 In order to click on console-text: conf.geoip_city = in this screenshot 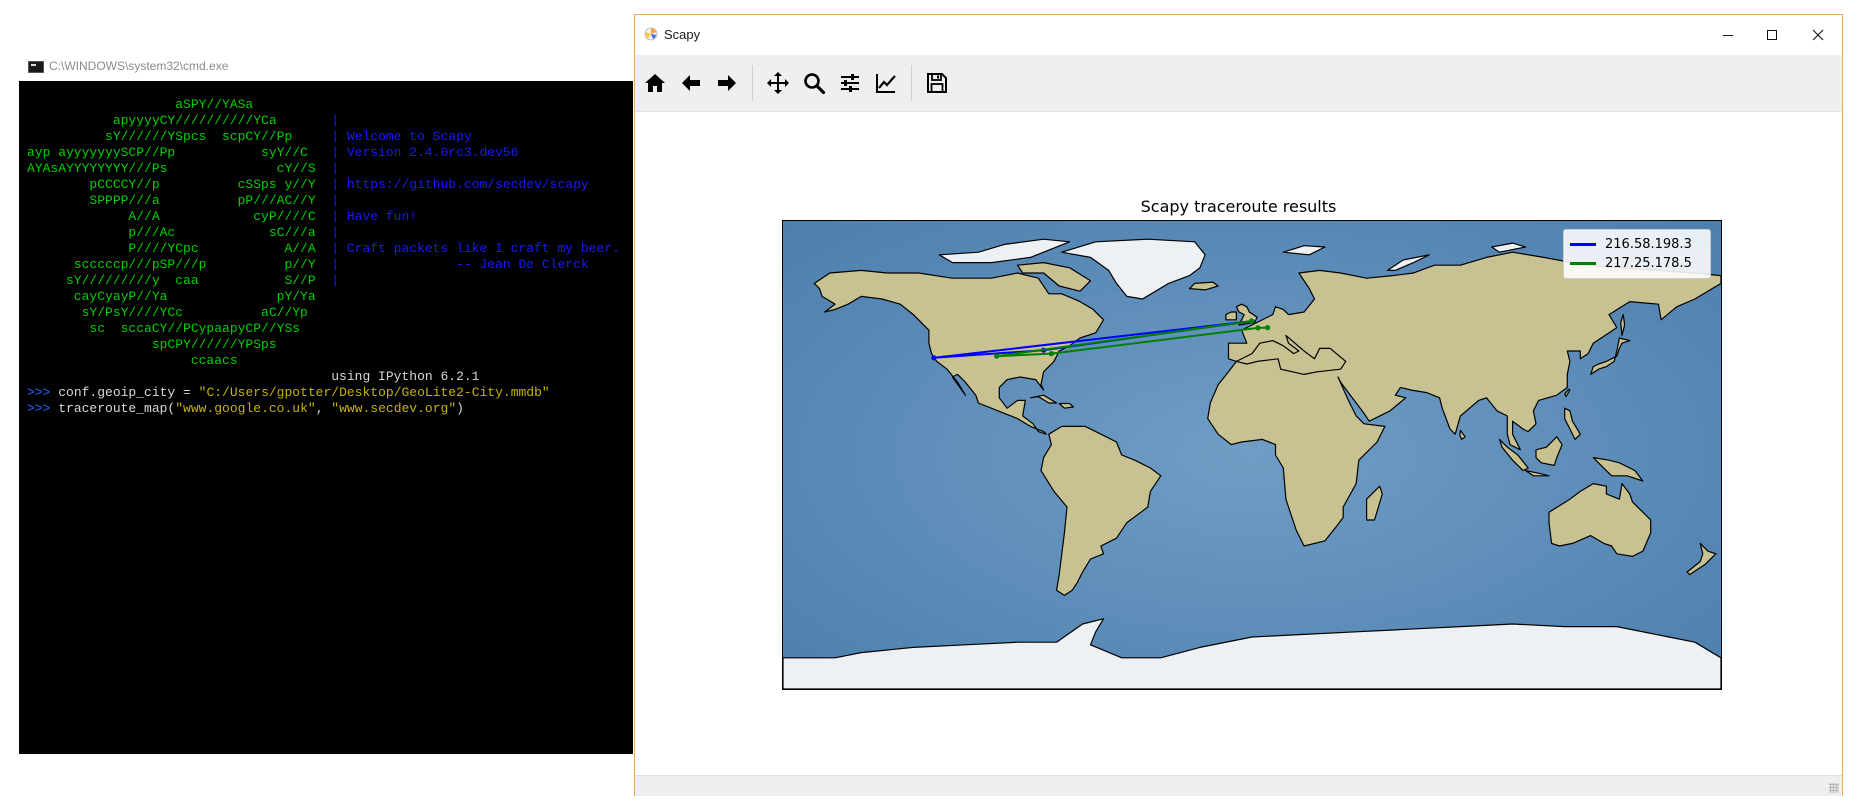, I will do `click(128, 392)`.